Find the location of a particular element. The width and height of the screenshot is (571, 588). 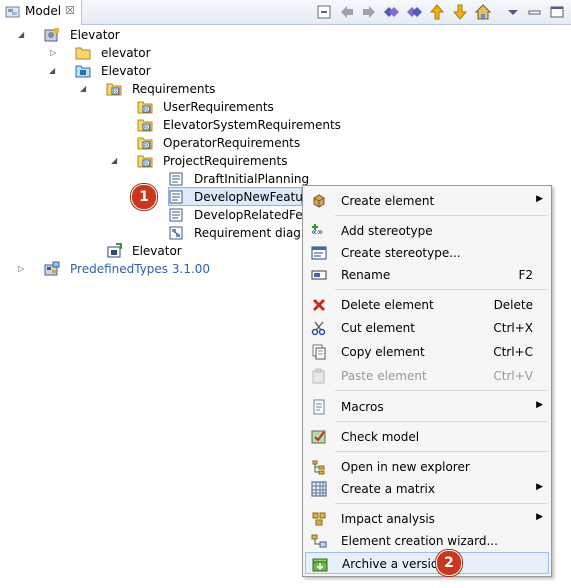

view-menu-icon is located at coordinates (513, 12).